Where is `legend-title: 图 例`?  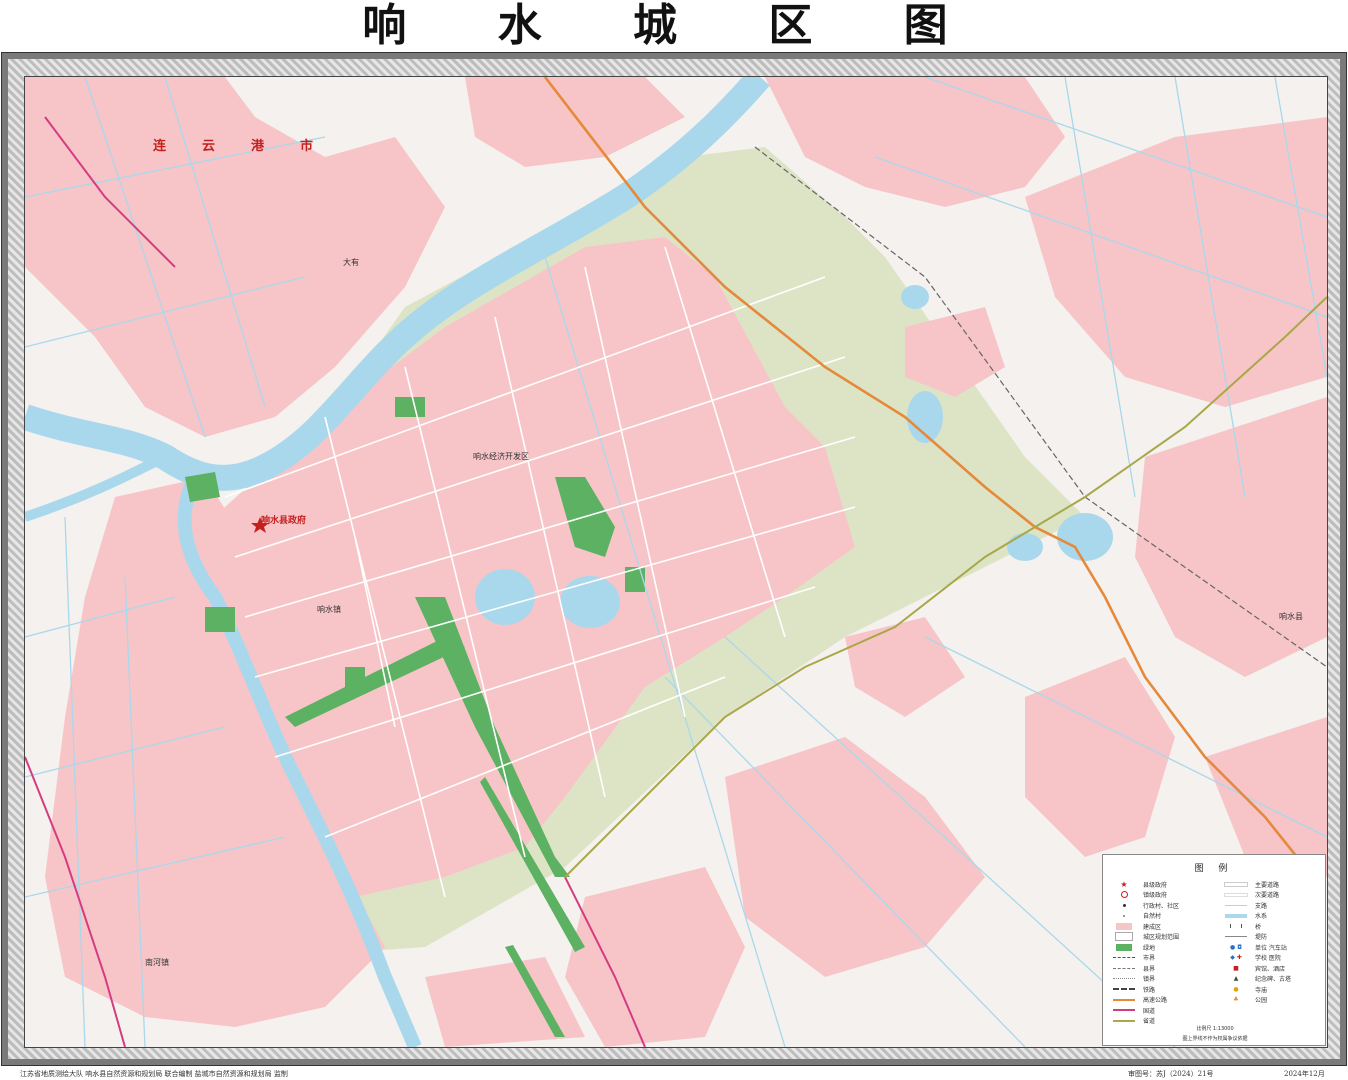 legend-title: 图 例 is located at coordinates (1214, 869).